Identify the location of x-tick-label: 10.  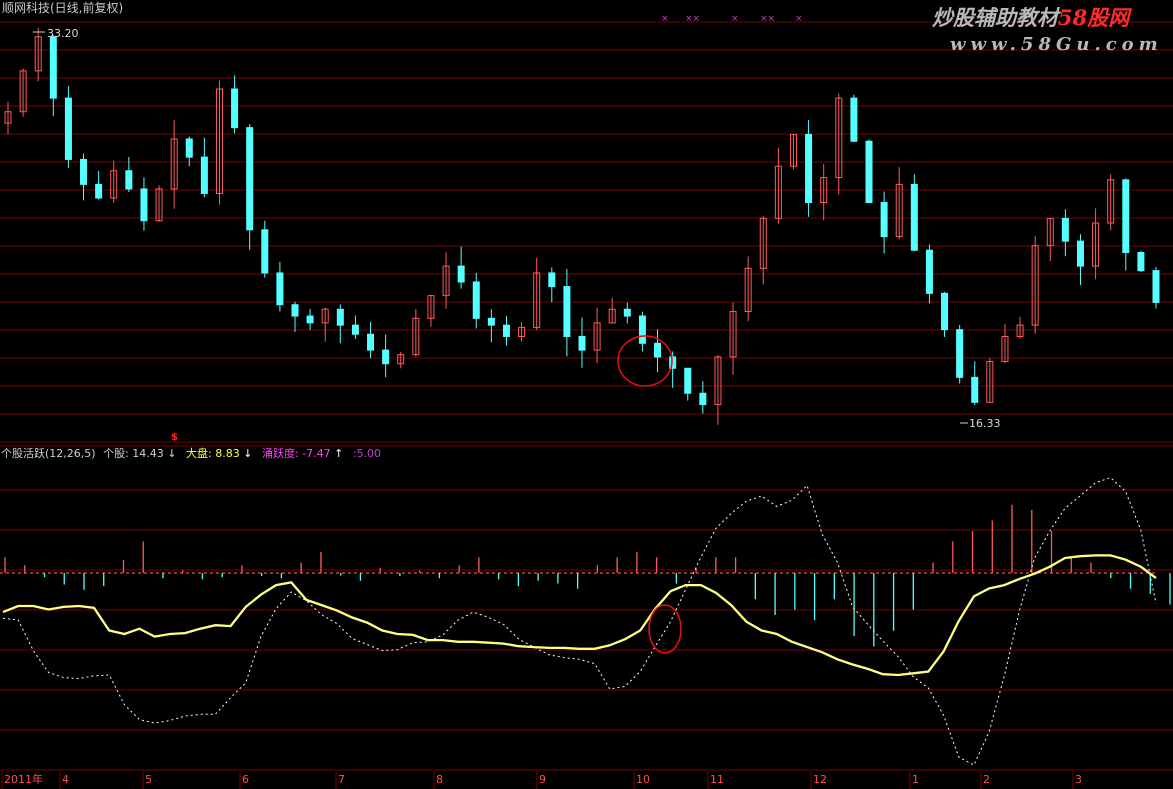
(643, 779).